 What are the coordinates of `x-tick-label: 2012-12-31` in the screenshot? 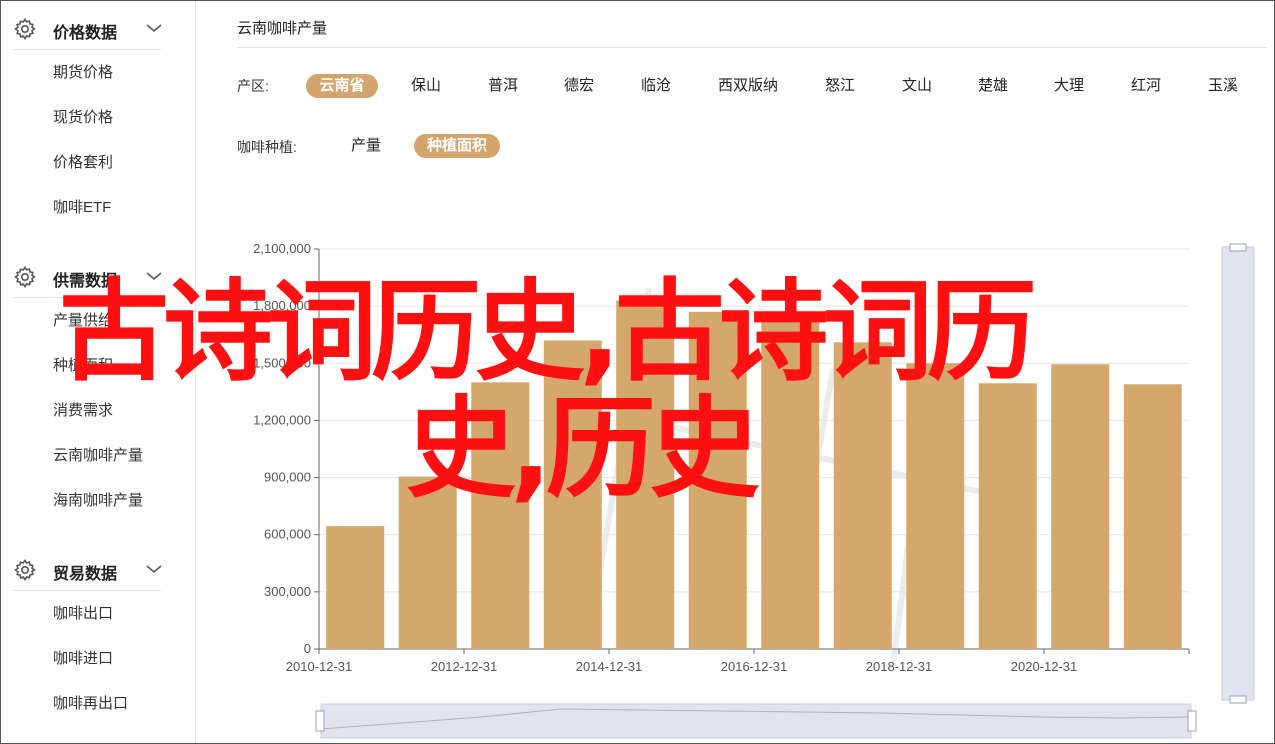 It's located at (464, 666).